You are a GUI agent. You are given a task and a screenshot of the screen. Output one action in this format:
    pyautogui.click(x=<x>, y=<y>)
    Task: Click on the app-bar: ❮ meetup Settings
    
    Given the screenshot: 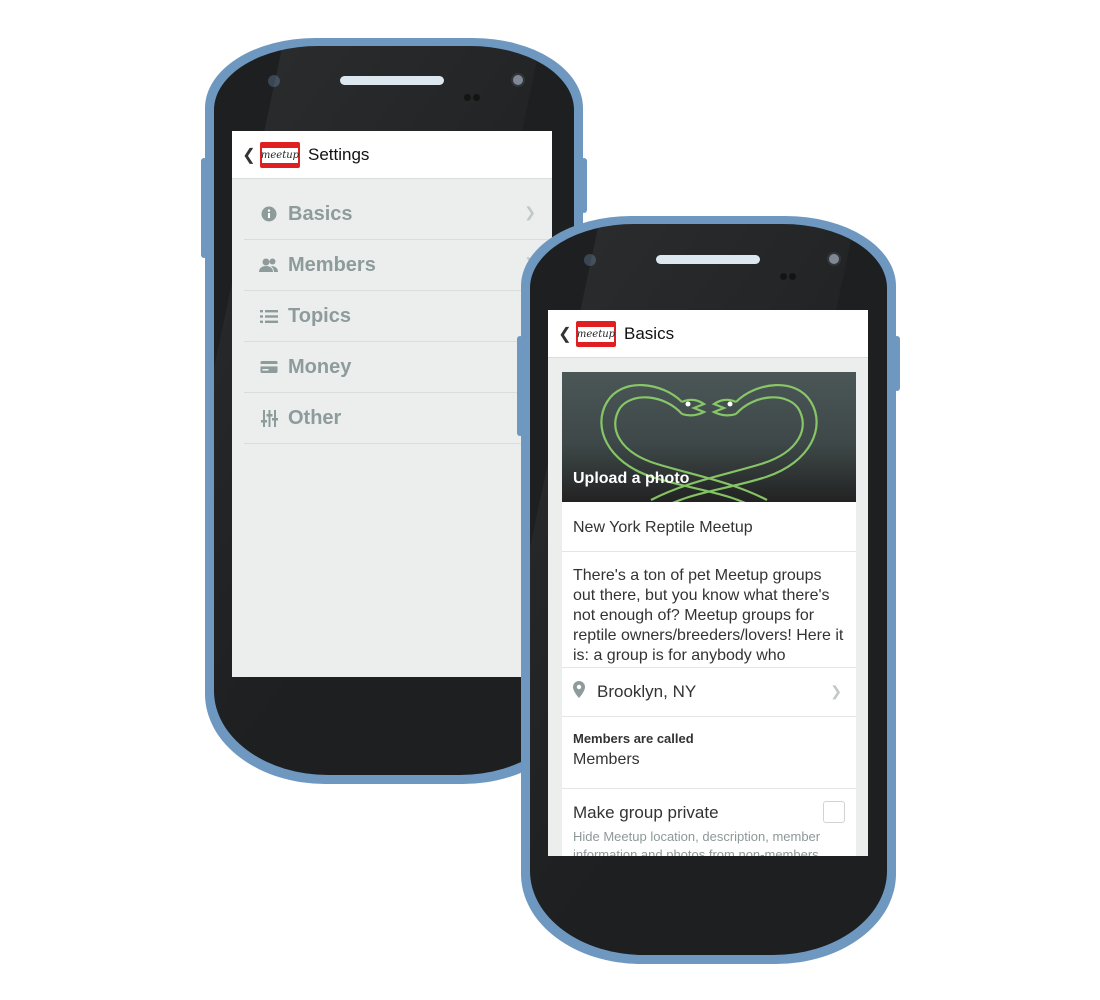 What is the action you would take?
    pyautogui.click(x=392, y=155)
    